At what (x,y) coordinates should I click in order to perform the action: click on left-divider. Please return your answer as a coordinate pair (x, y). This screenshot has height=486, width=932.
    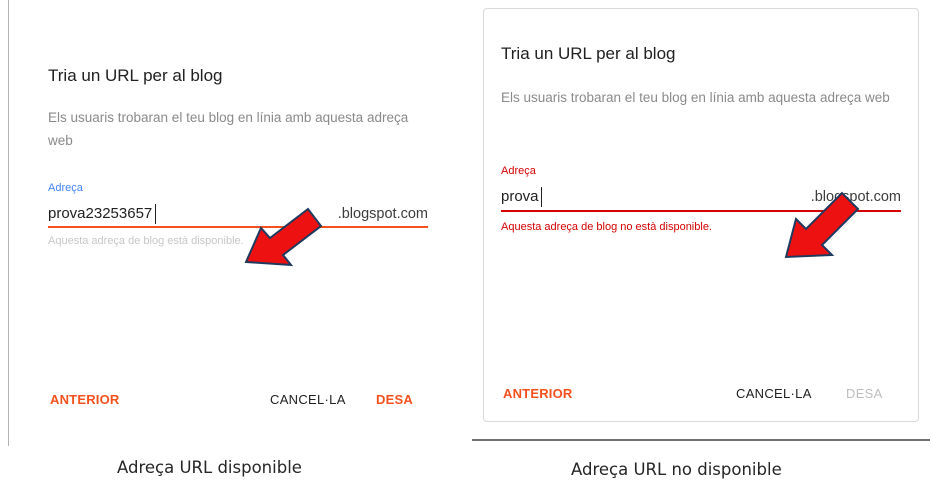
    Looking at the image, I should click on (8, 223).